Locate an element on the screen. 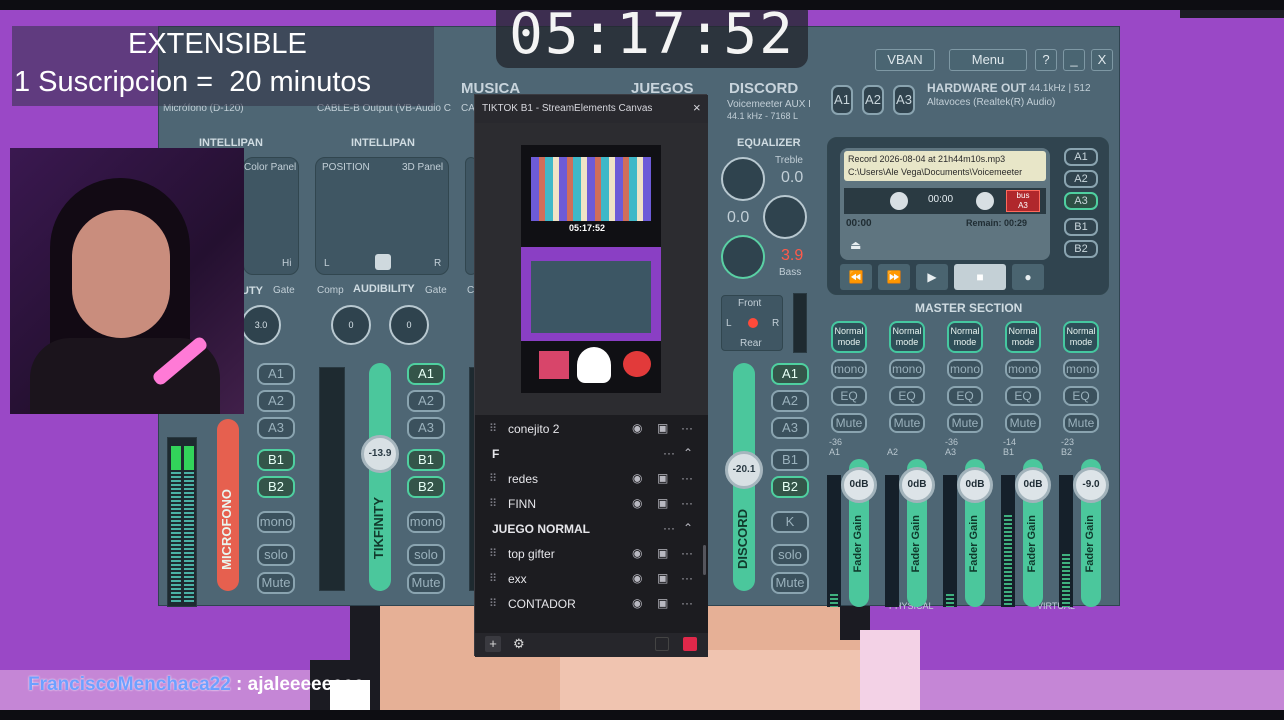  master-mute-A3: Mute is located at coordinates (965, 423).